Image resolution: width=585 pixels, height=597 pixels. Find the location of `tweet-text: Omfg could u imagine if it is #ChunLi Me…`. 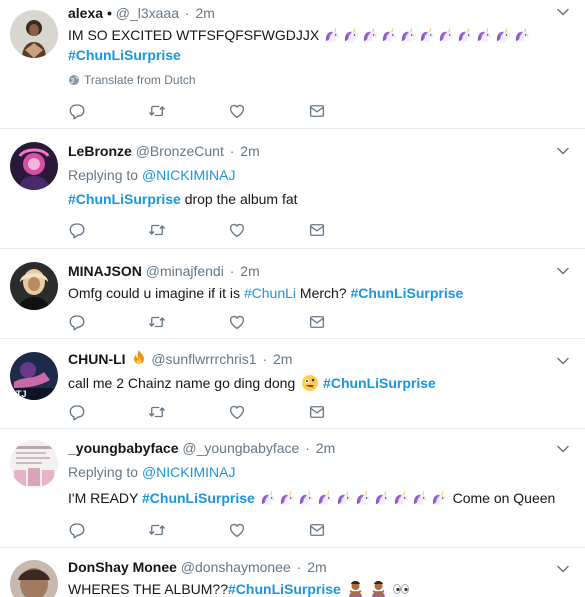

tweet-text: Omfg could u imagine if it is #ChunLi Me… is located at coordinates (311, 293).